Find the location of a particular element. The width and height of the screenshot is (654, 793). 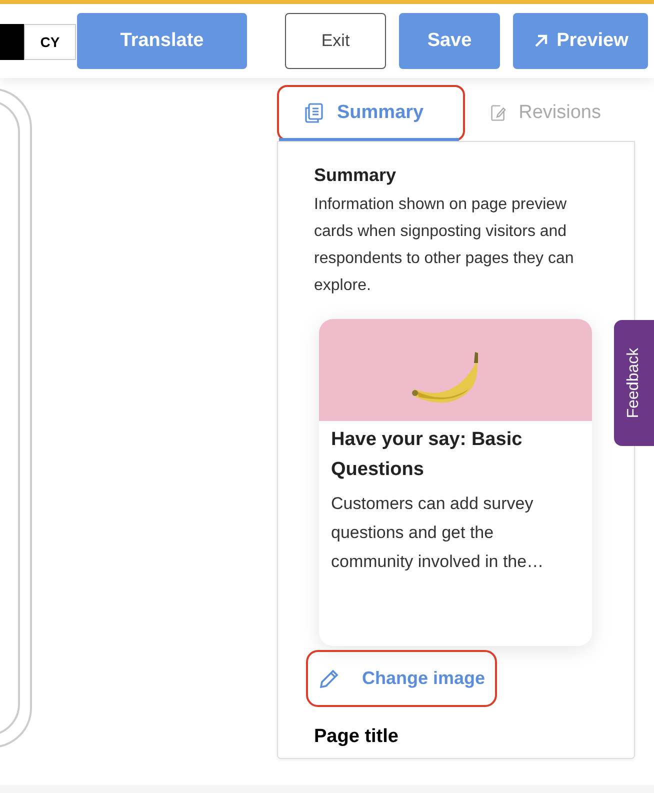

change-image-button: Change image is located at coordinates (402, 678).